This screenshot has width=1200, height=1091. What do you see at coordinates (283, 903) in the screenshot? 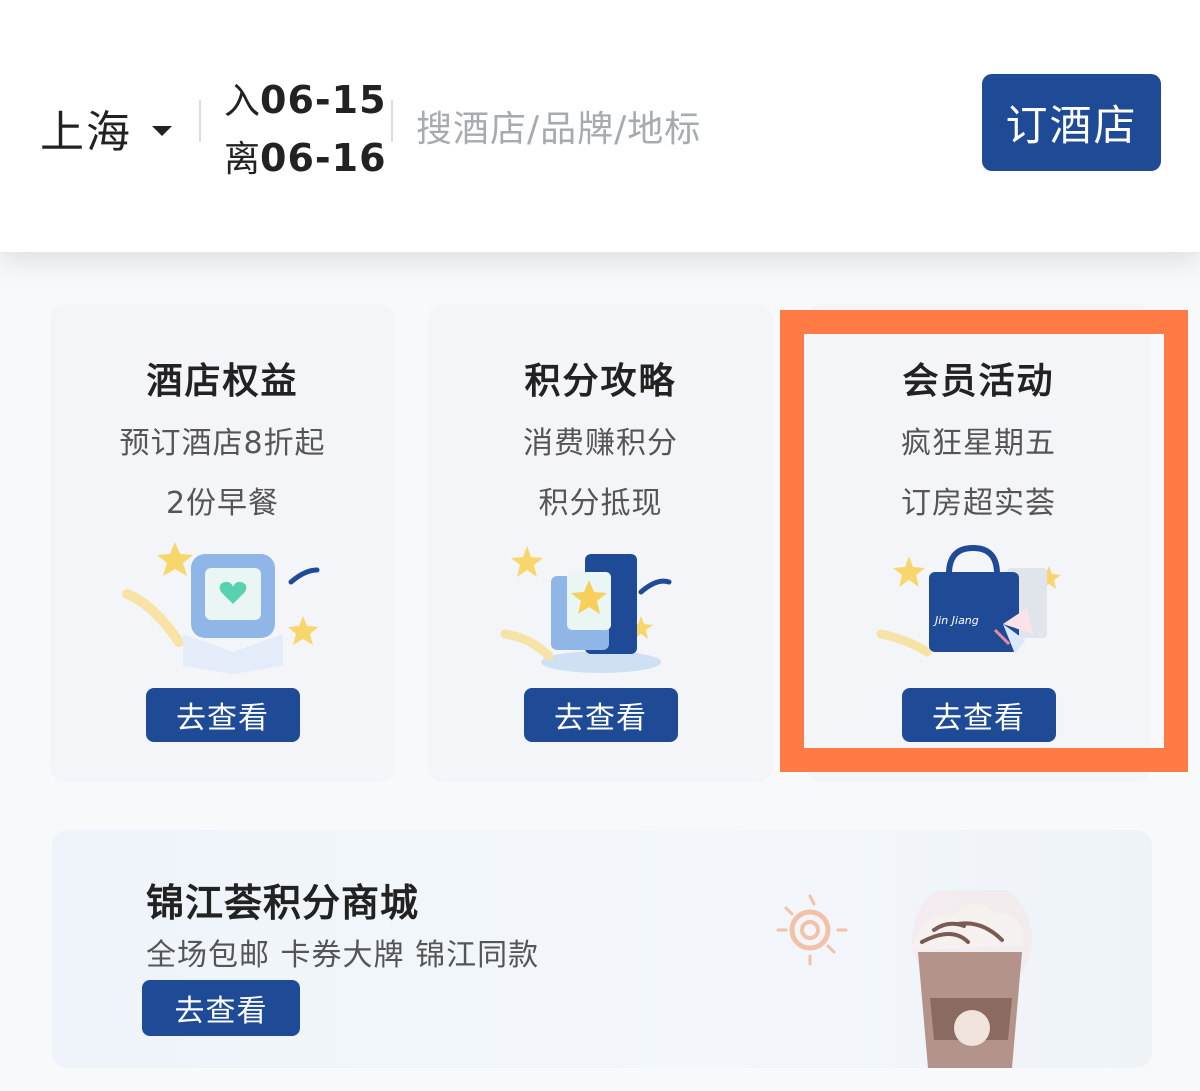
I see `mall-title: 锦江荟积分商城` at bounding box center [283, 903].